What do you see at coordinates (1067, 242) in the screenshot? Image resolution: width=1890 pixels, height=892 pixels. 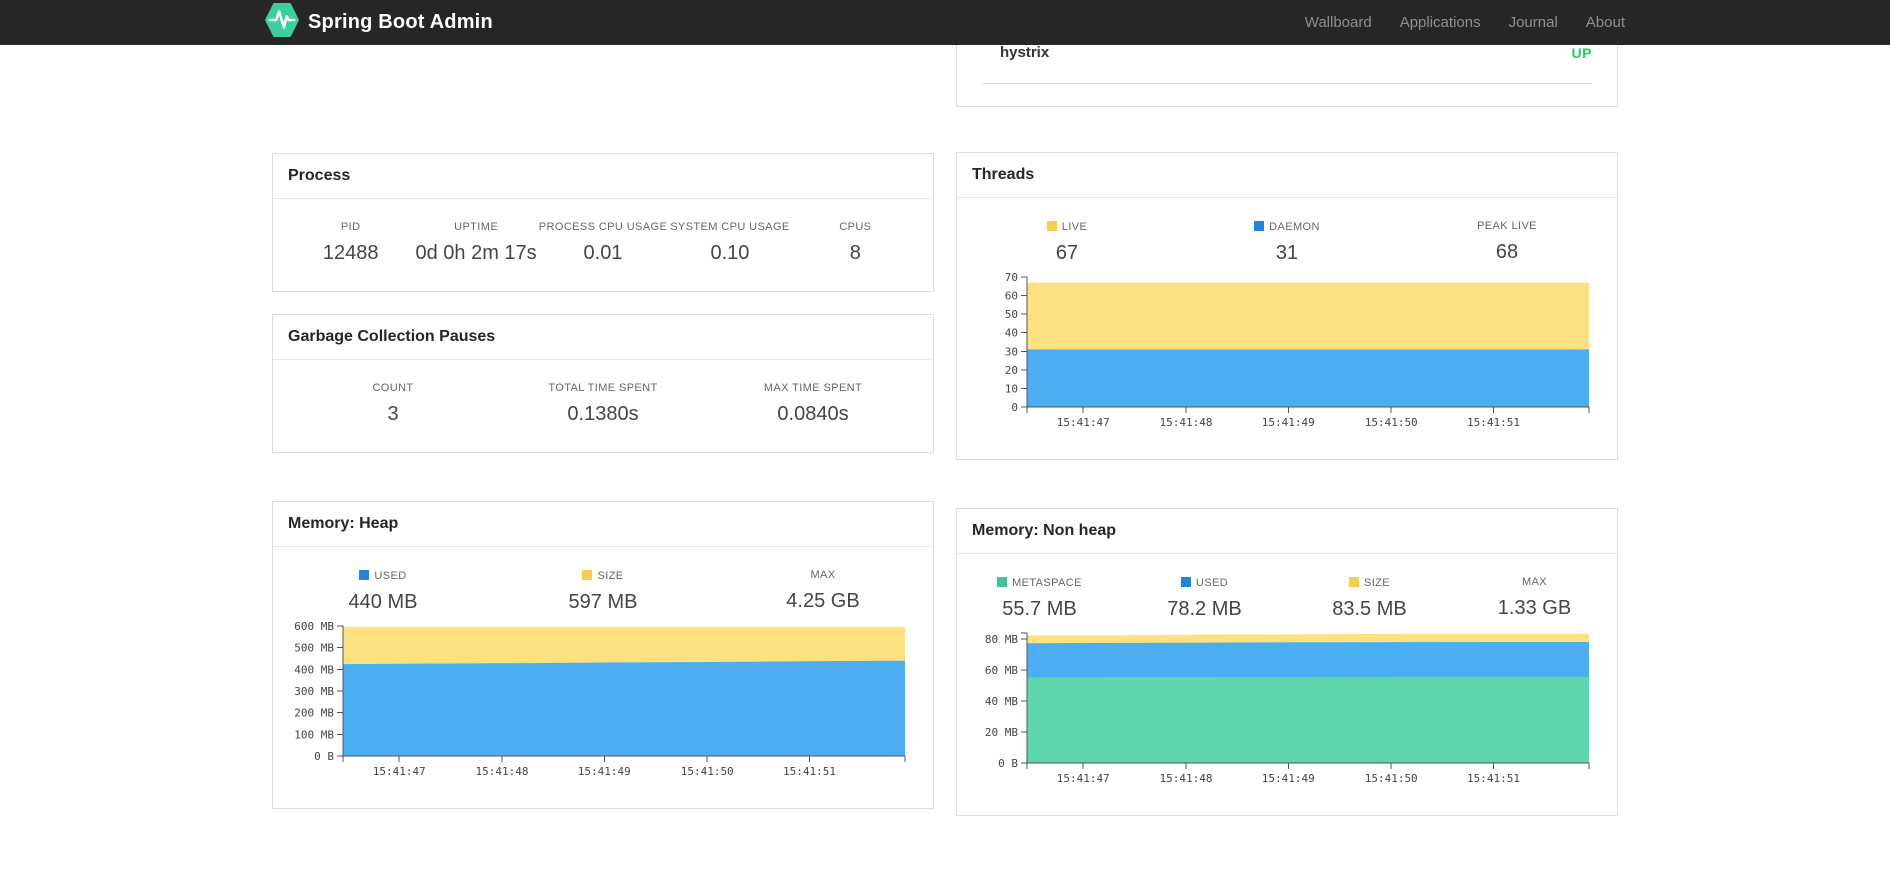 I see `legend-live: LIVE 67` at bounding box center [1067, 242].